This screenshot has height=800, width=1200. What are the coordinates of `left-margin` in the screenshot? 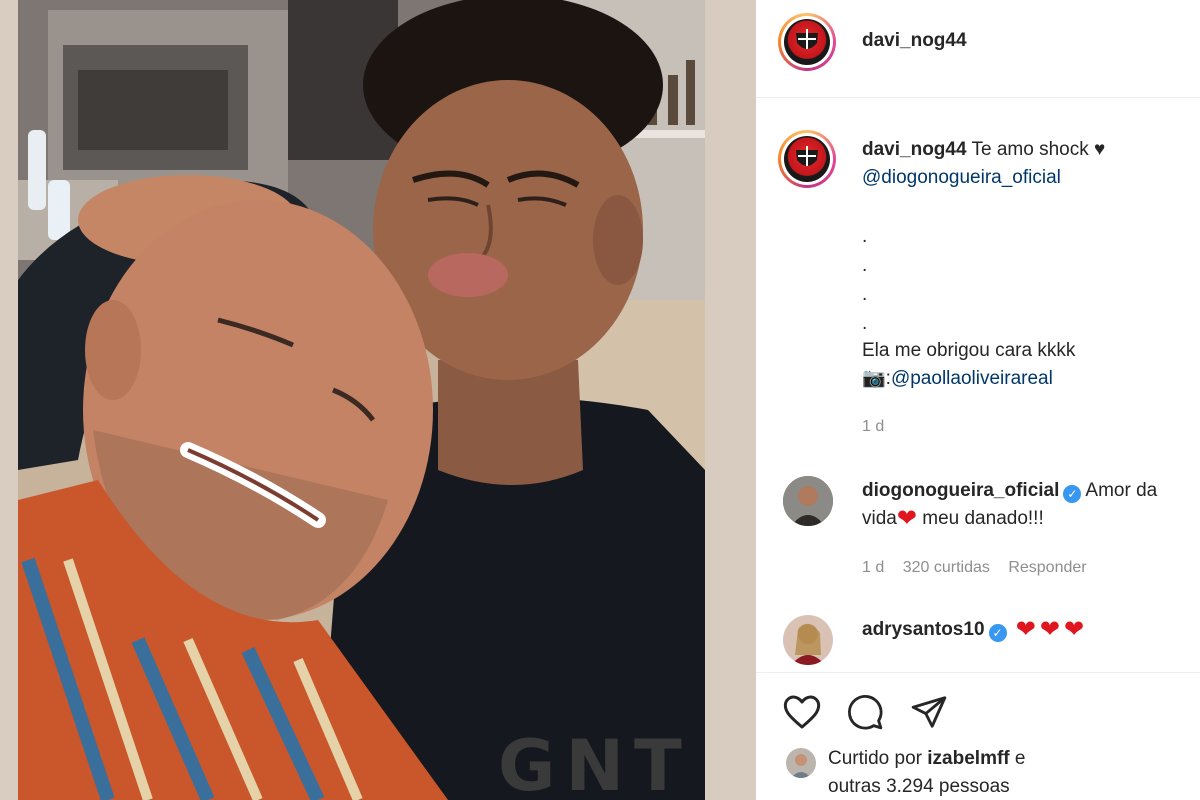 It's located at (9, 400).